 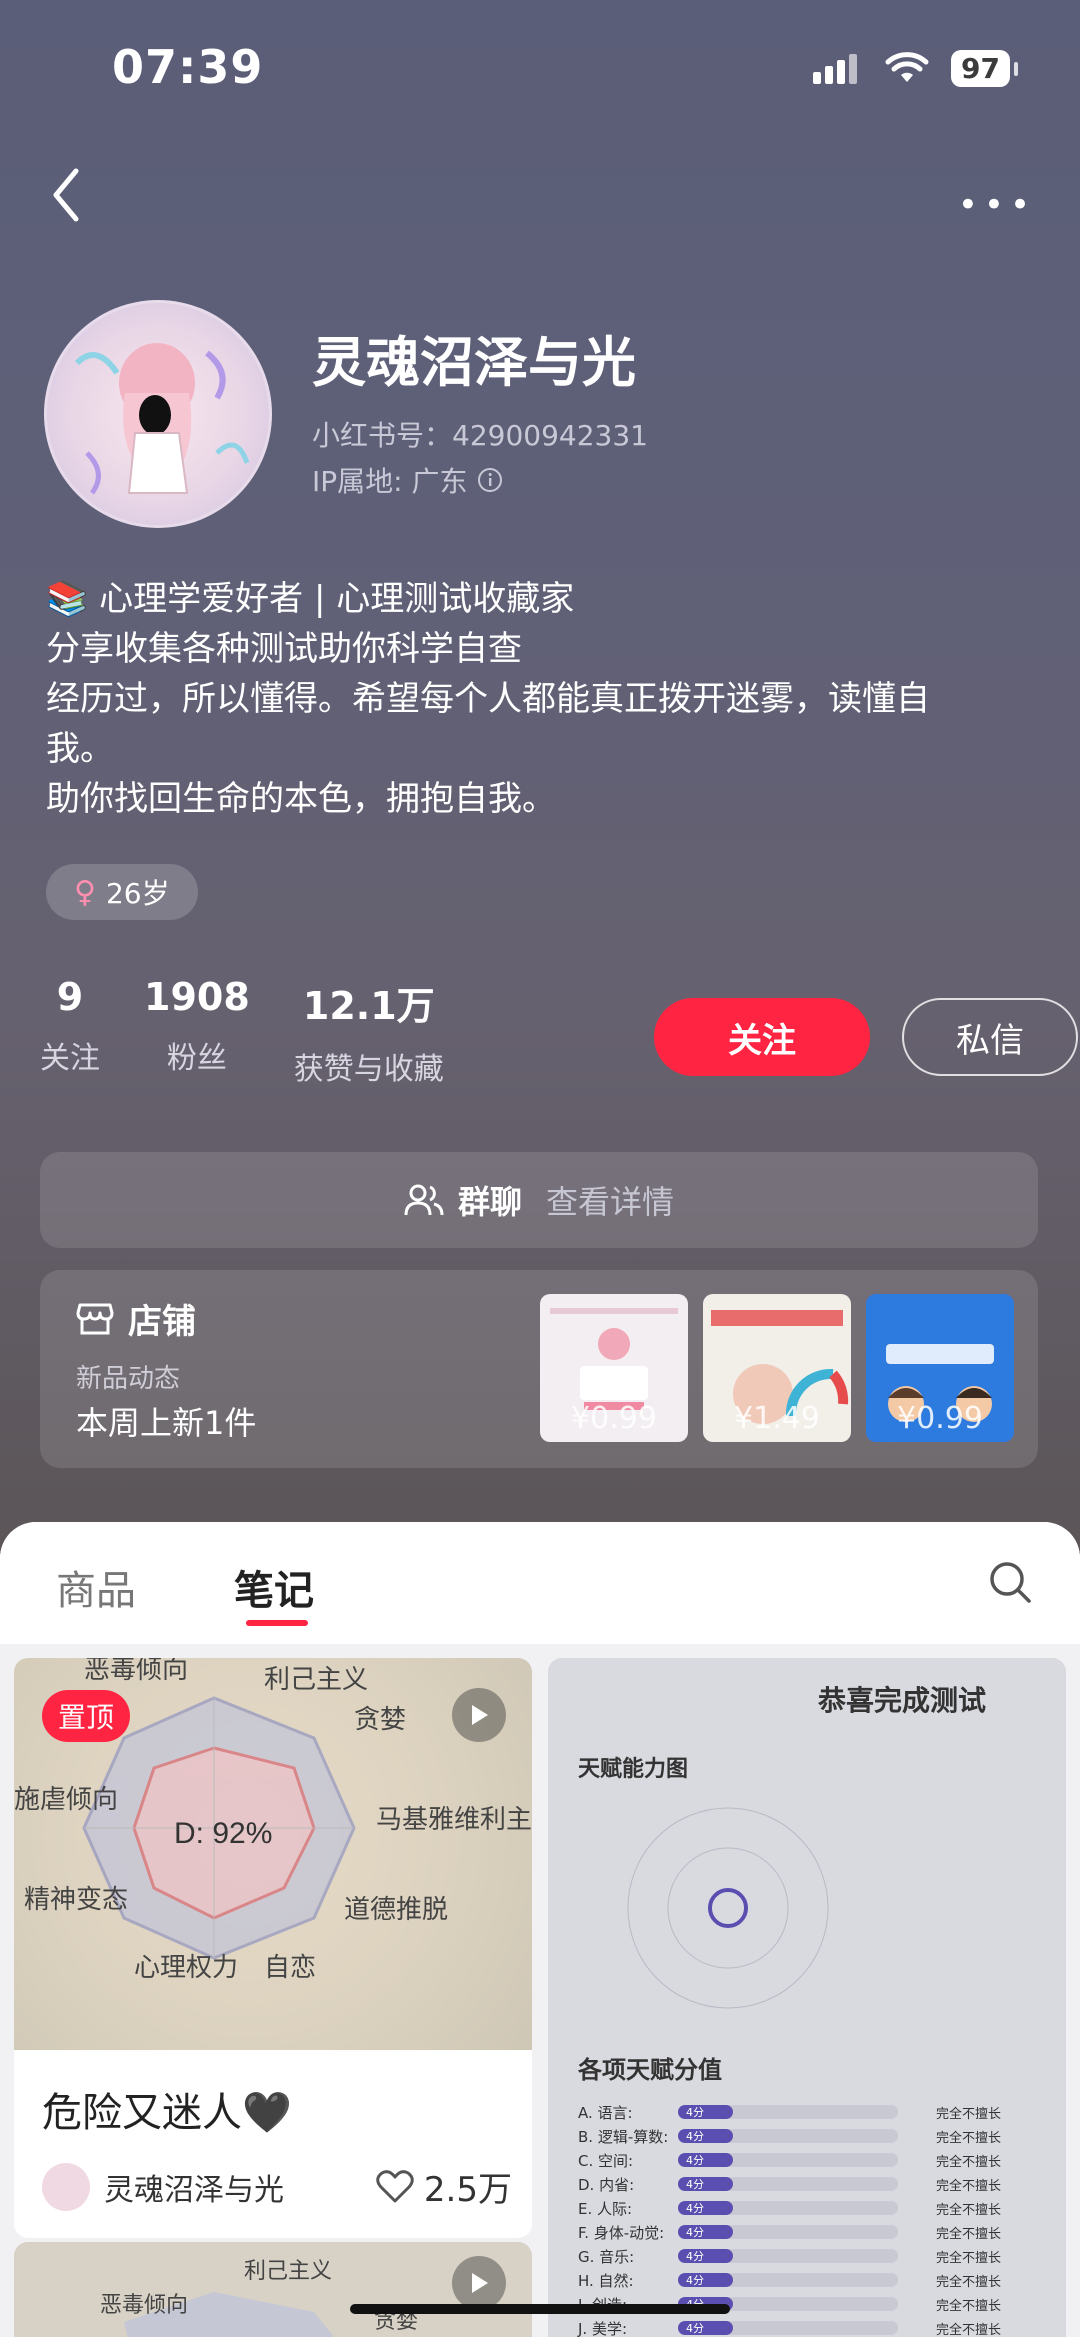 I want to click on shop-item-thumb: ¥1.49, so click(x=777, y=1368).